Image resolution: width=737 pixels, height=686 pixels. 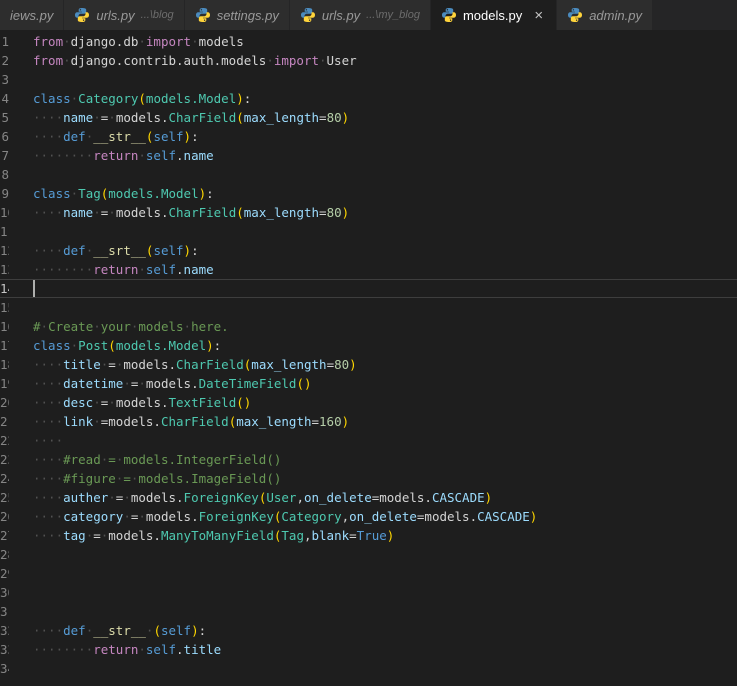 I want to click on tab-admin.py: admin.py, so click(x=605, y=15).